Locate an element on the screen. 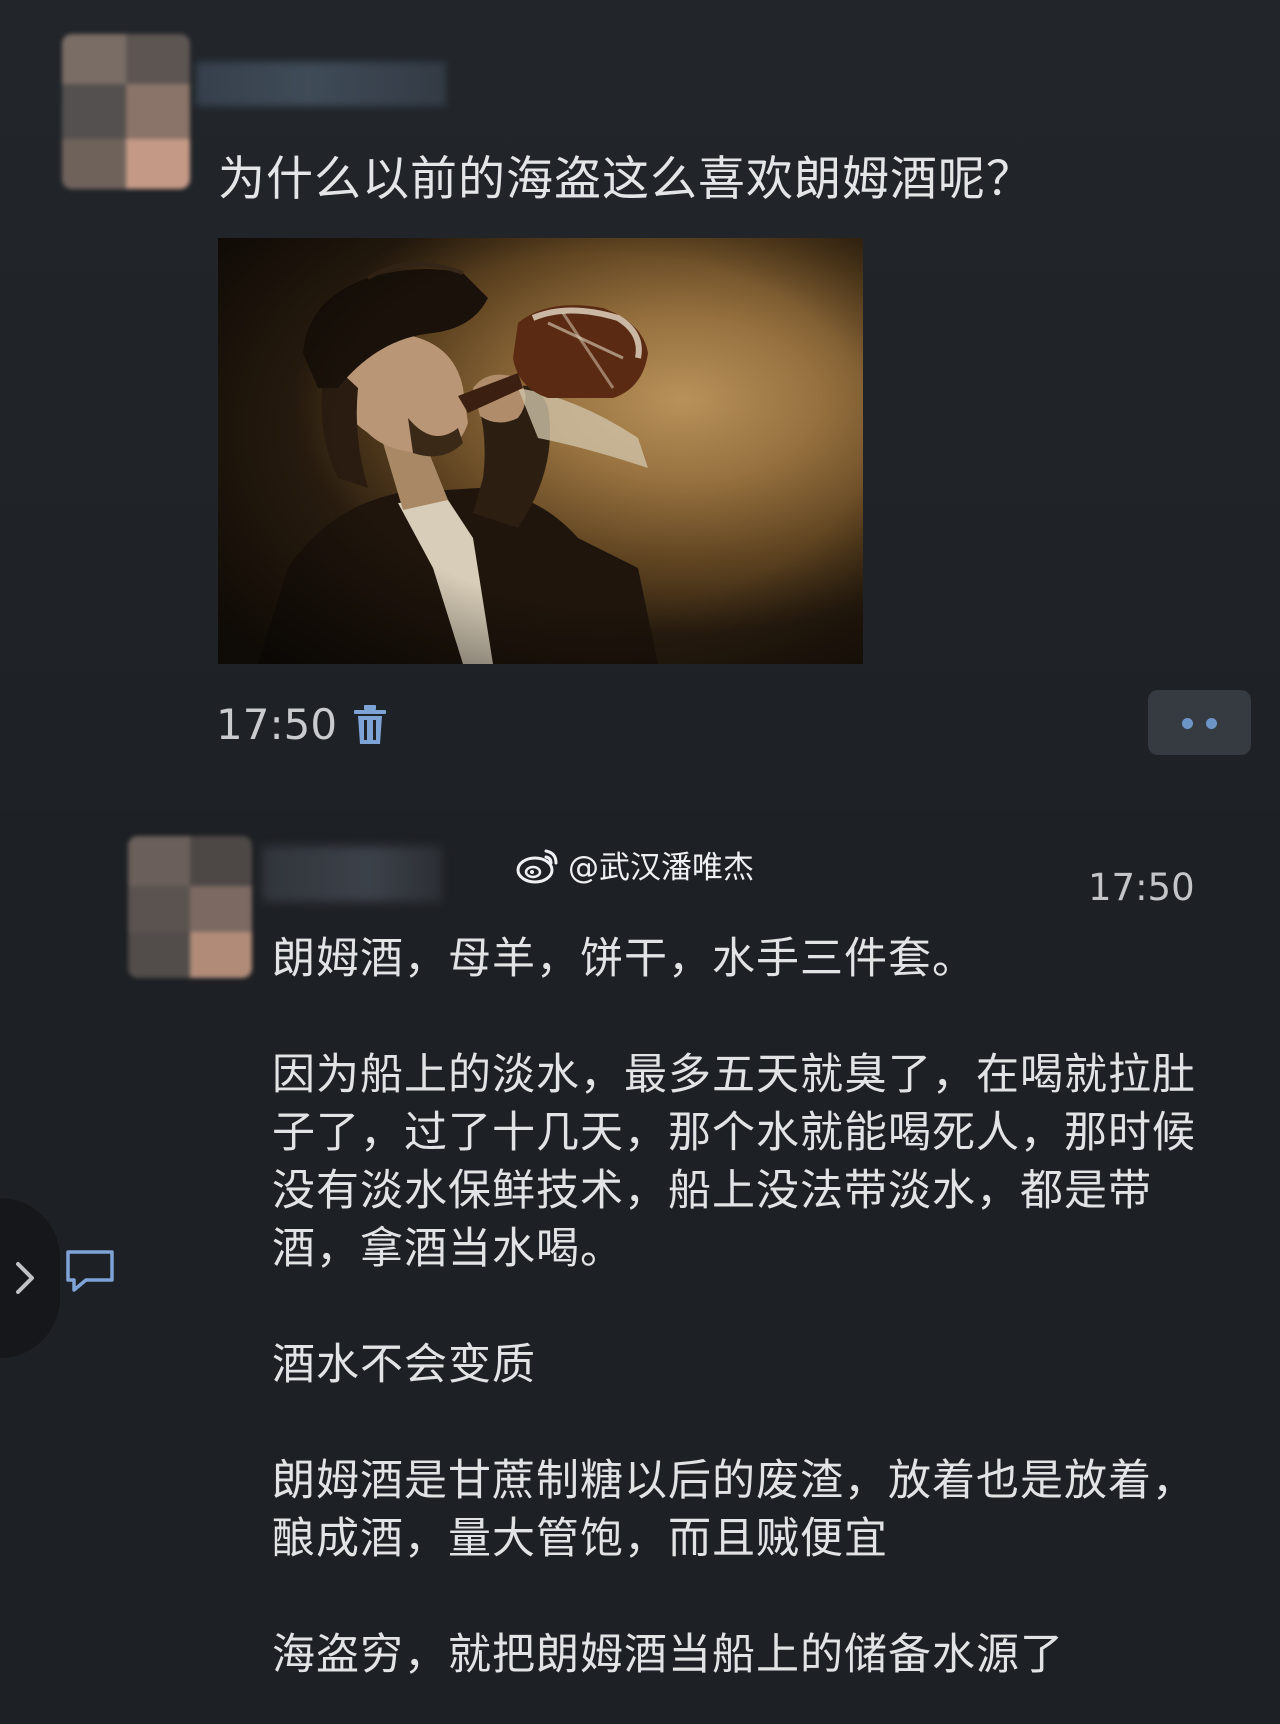 The width and height of the screenshot is (1280, 1724). comment-paragraph: 朗姆酒，母羊，饼干，水手三件套。 is located at coordinates (624, 959).